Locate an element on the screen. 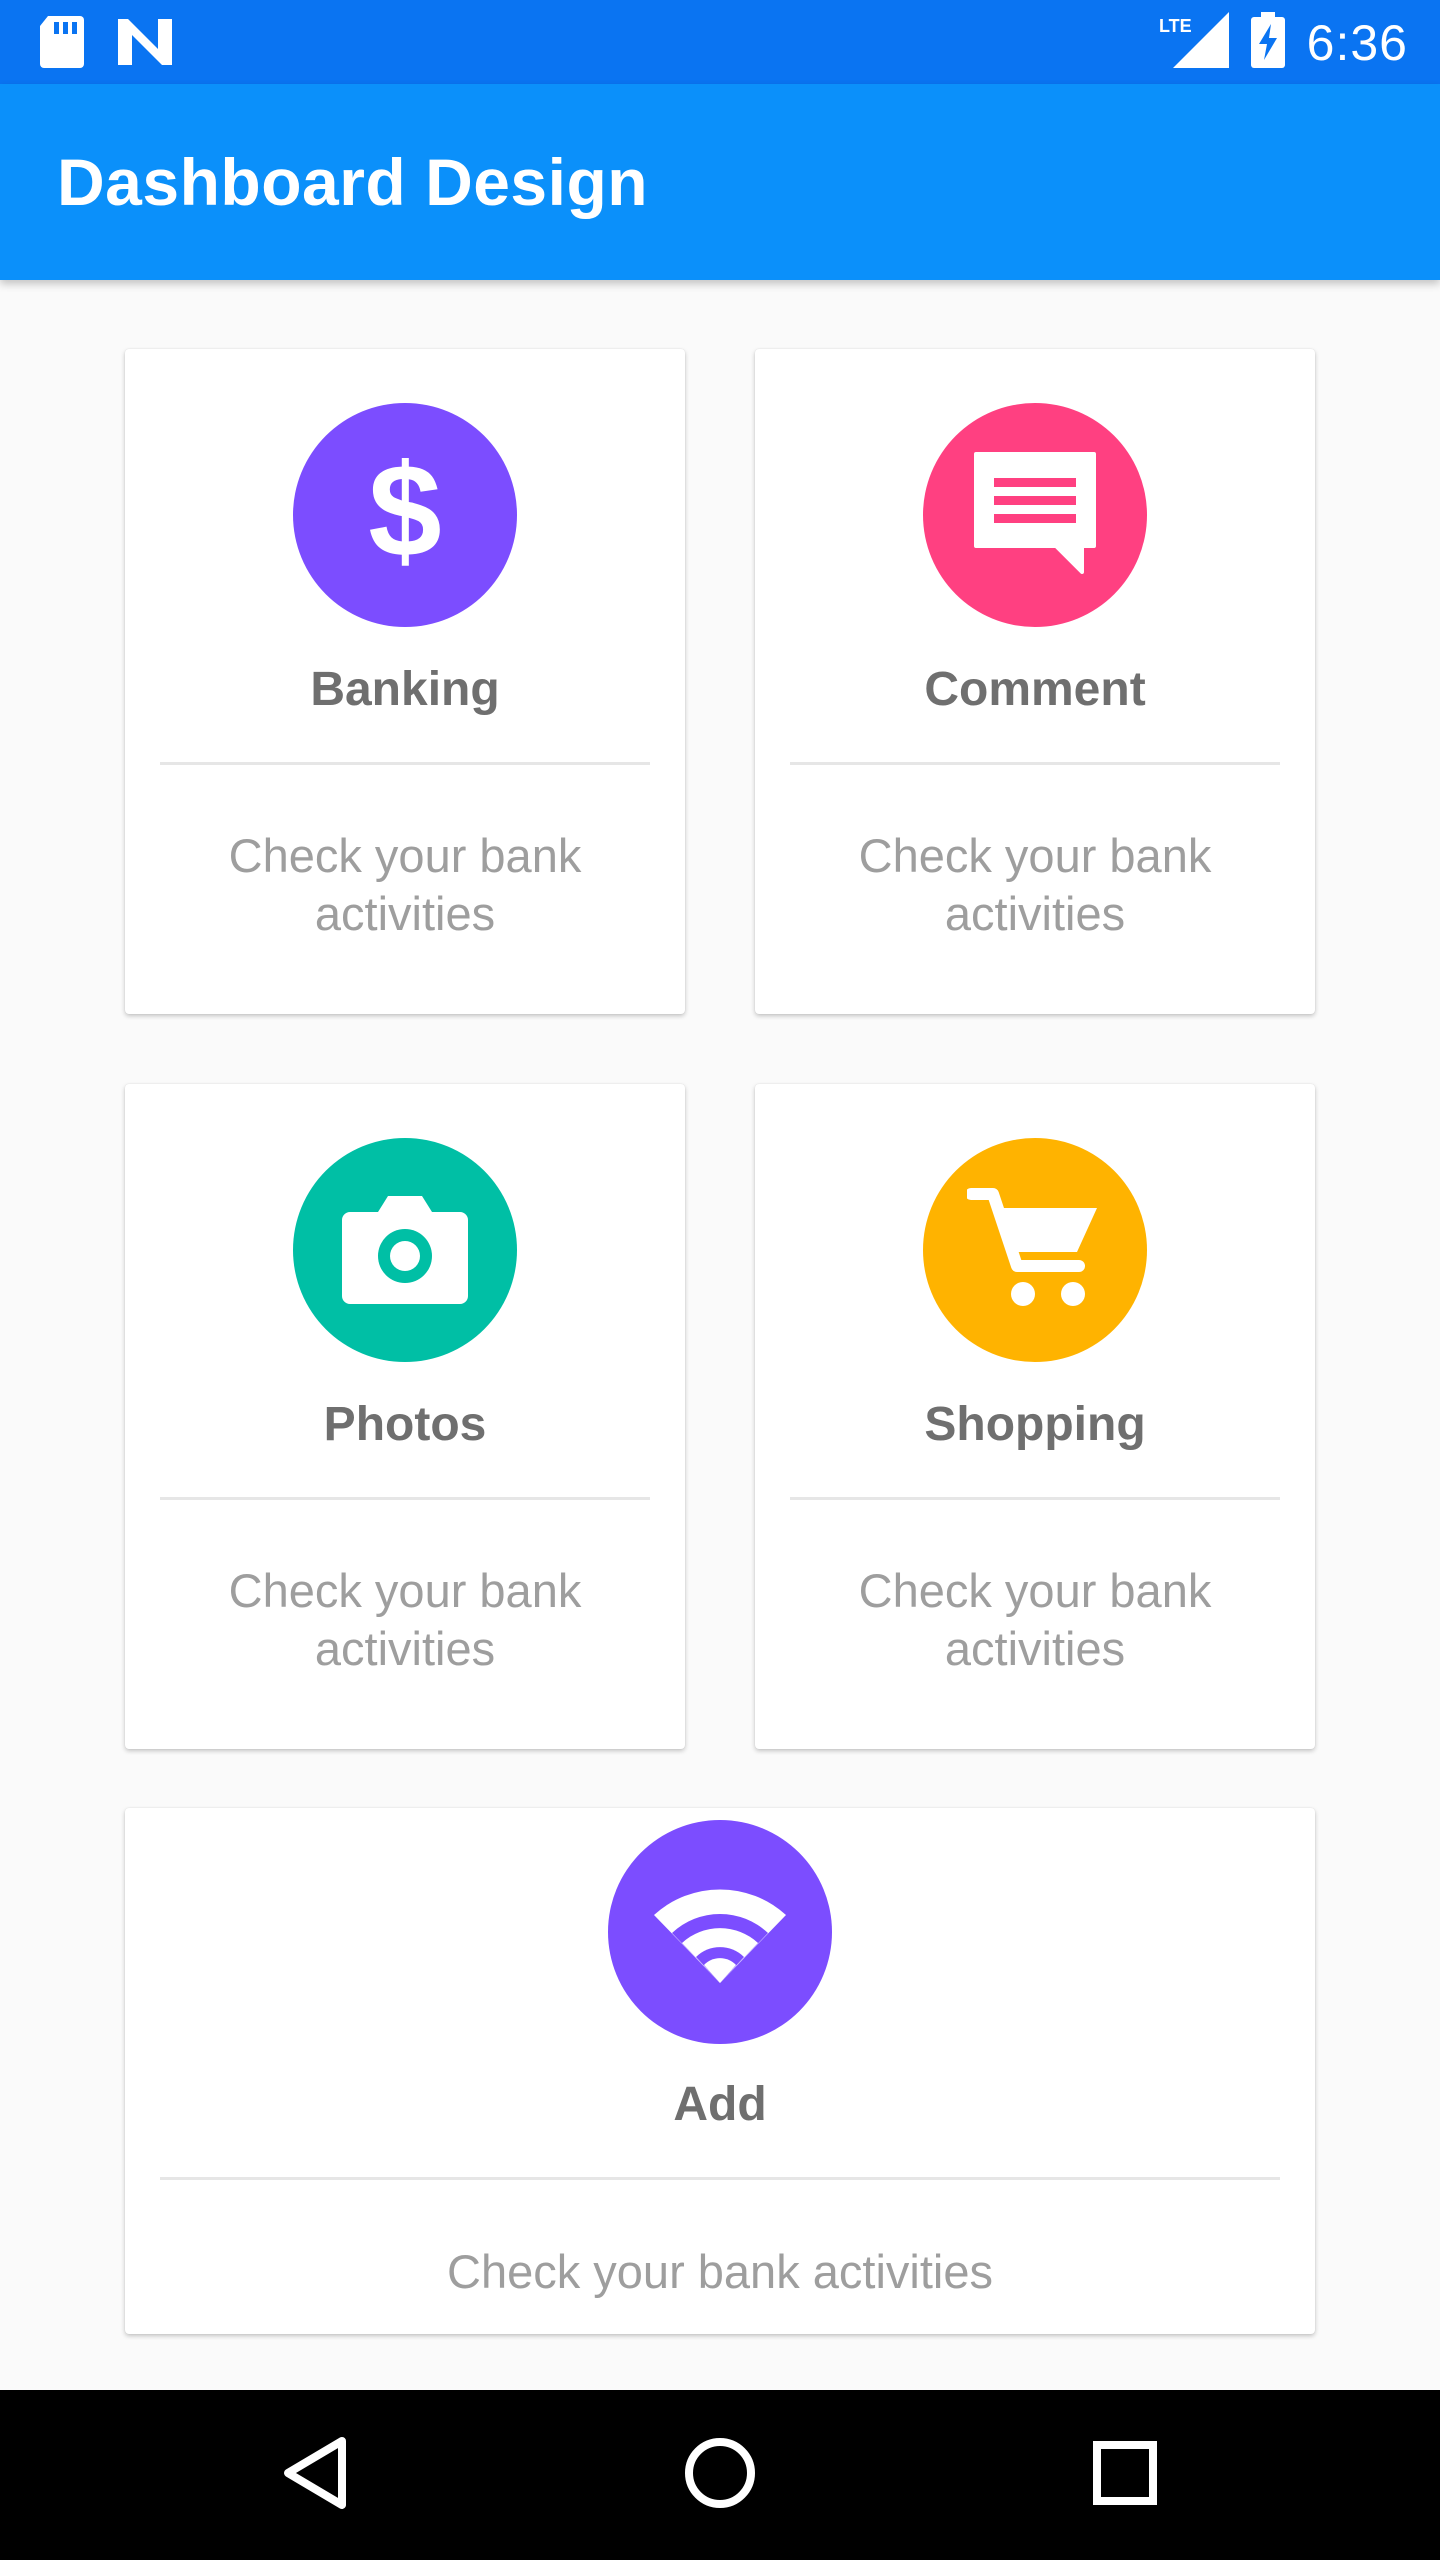  card-title: Shopping is located at coordinates (1035, 1424).